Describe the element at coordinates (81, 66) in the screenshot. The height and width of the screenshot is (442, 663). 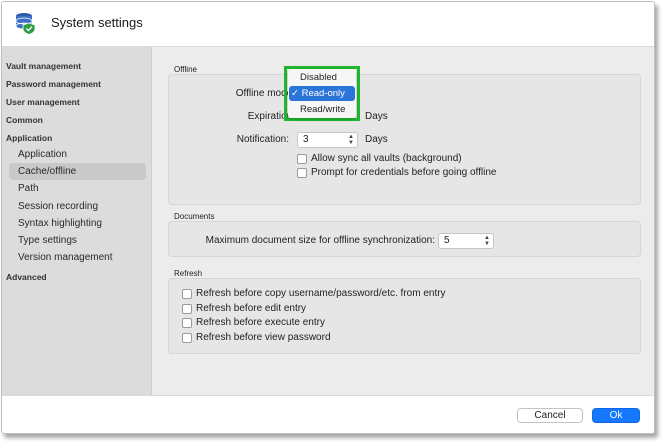
I see `sidebar-item-vault-management: Vault management` at that location.